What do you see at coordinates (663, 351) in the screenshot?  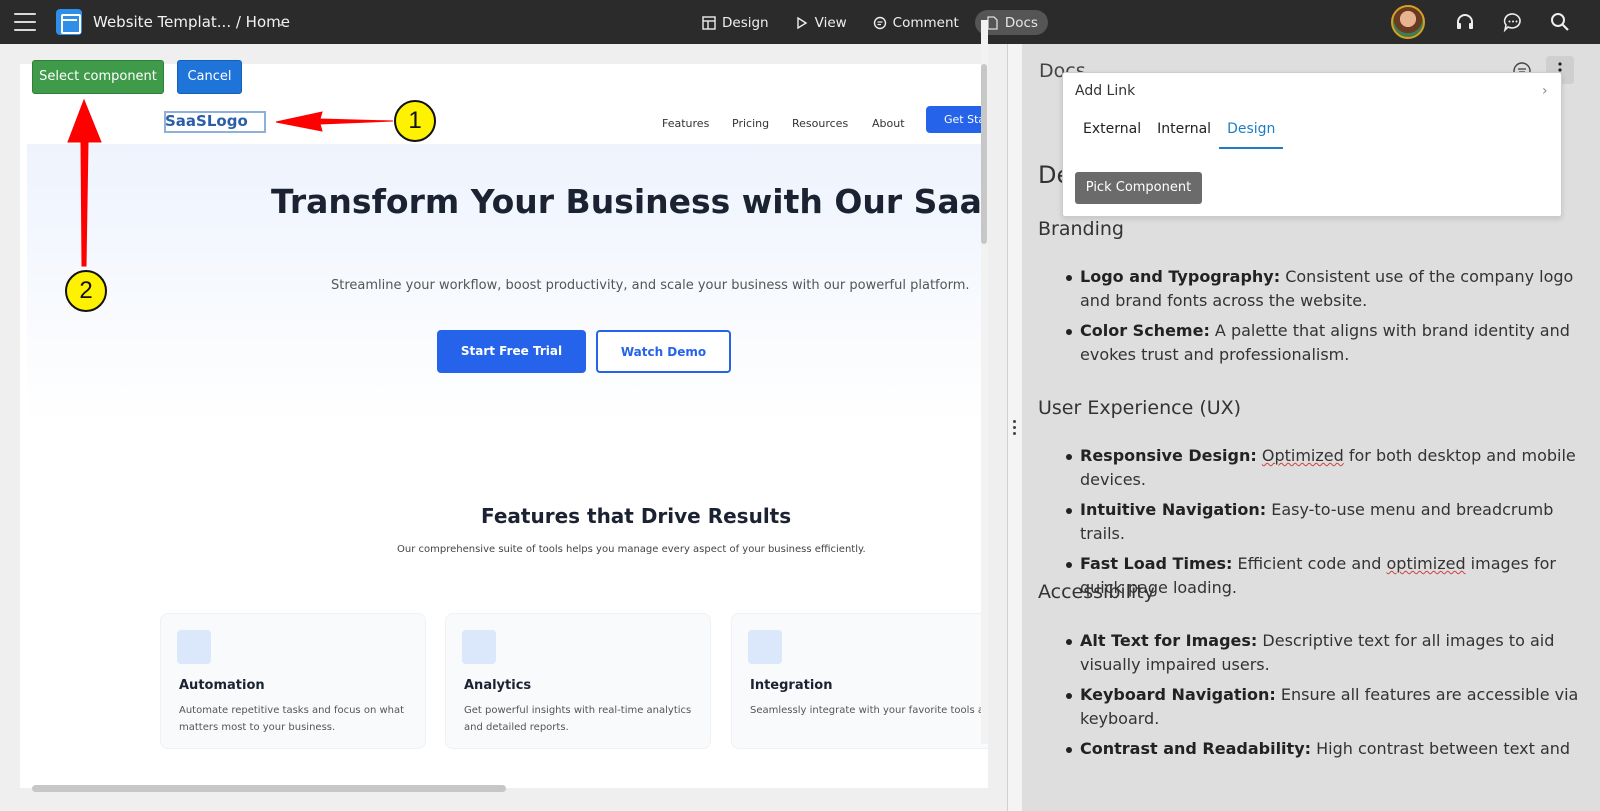 I see `watch-demo-button: Watch Demo` at bounding box center [663, 351].